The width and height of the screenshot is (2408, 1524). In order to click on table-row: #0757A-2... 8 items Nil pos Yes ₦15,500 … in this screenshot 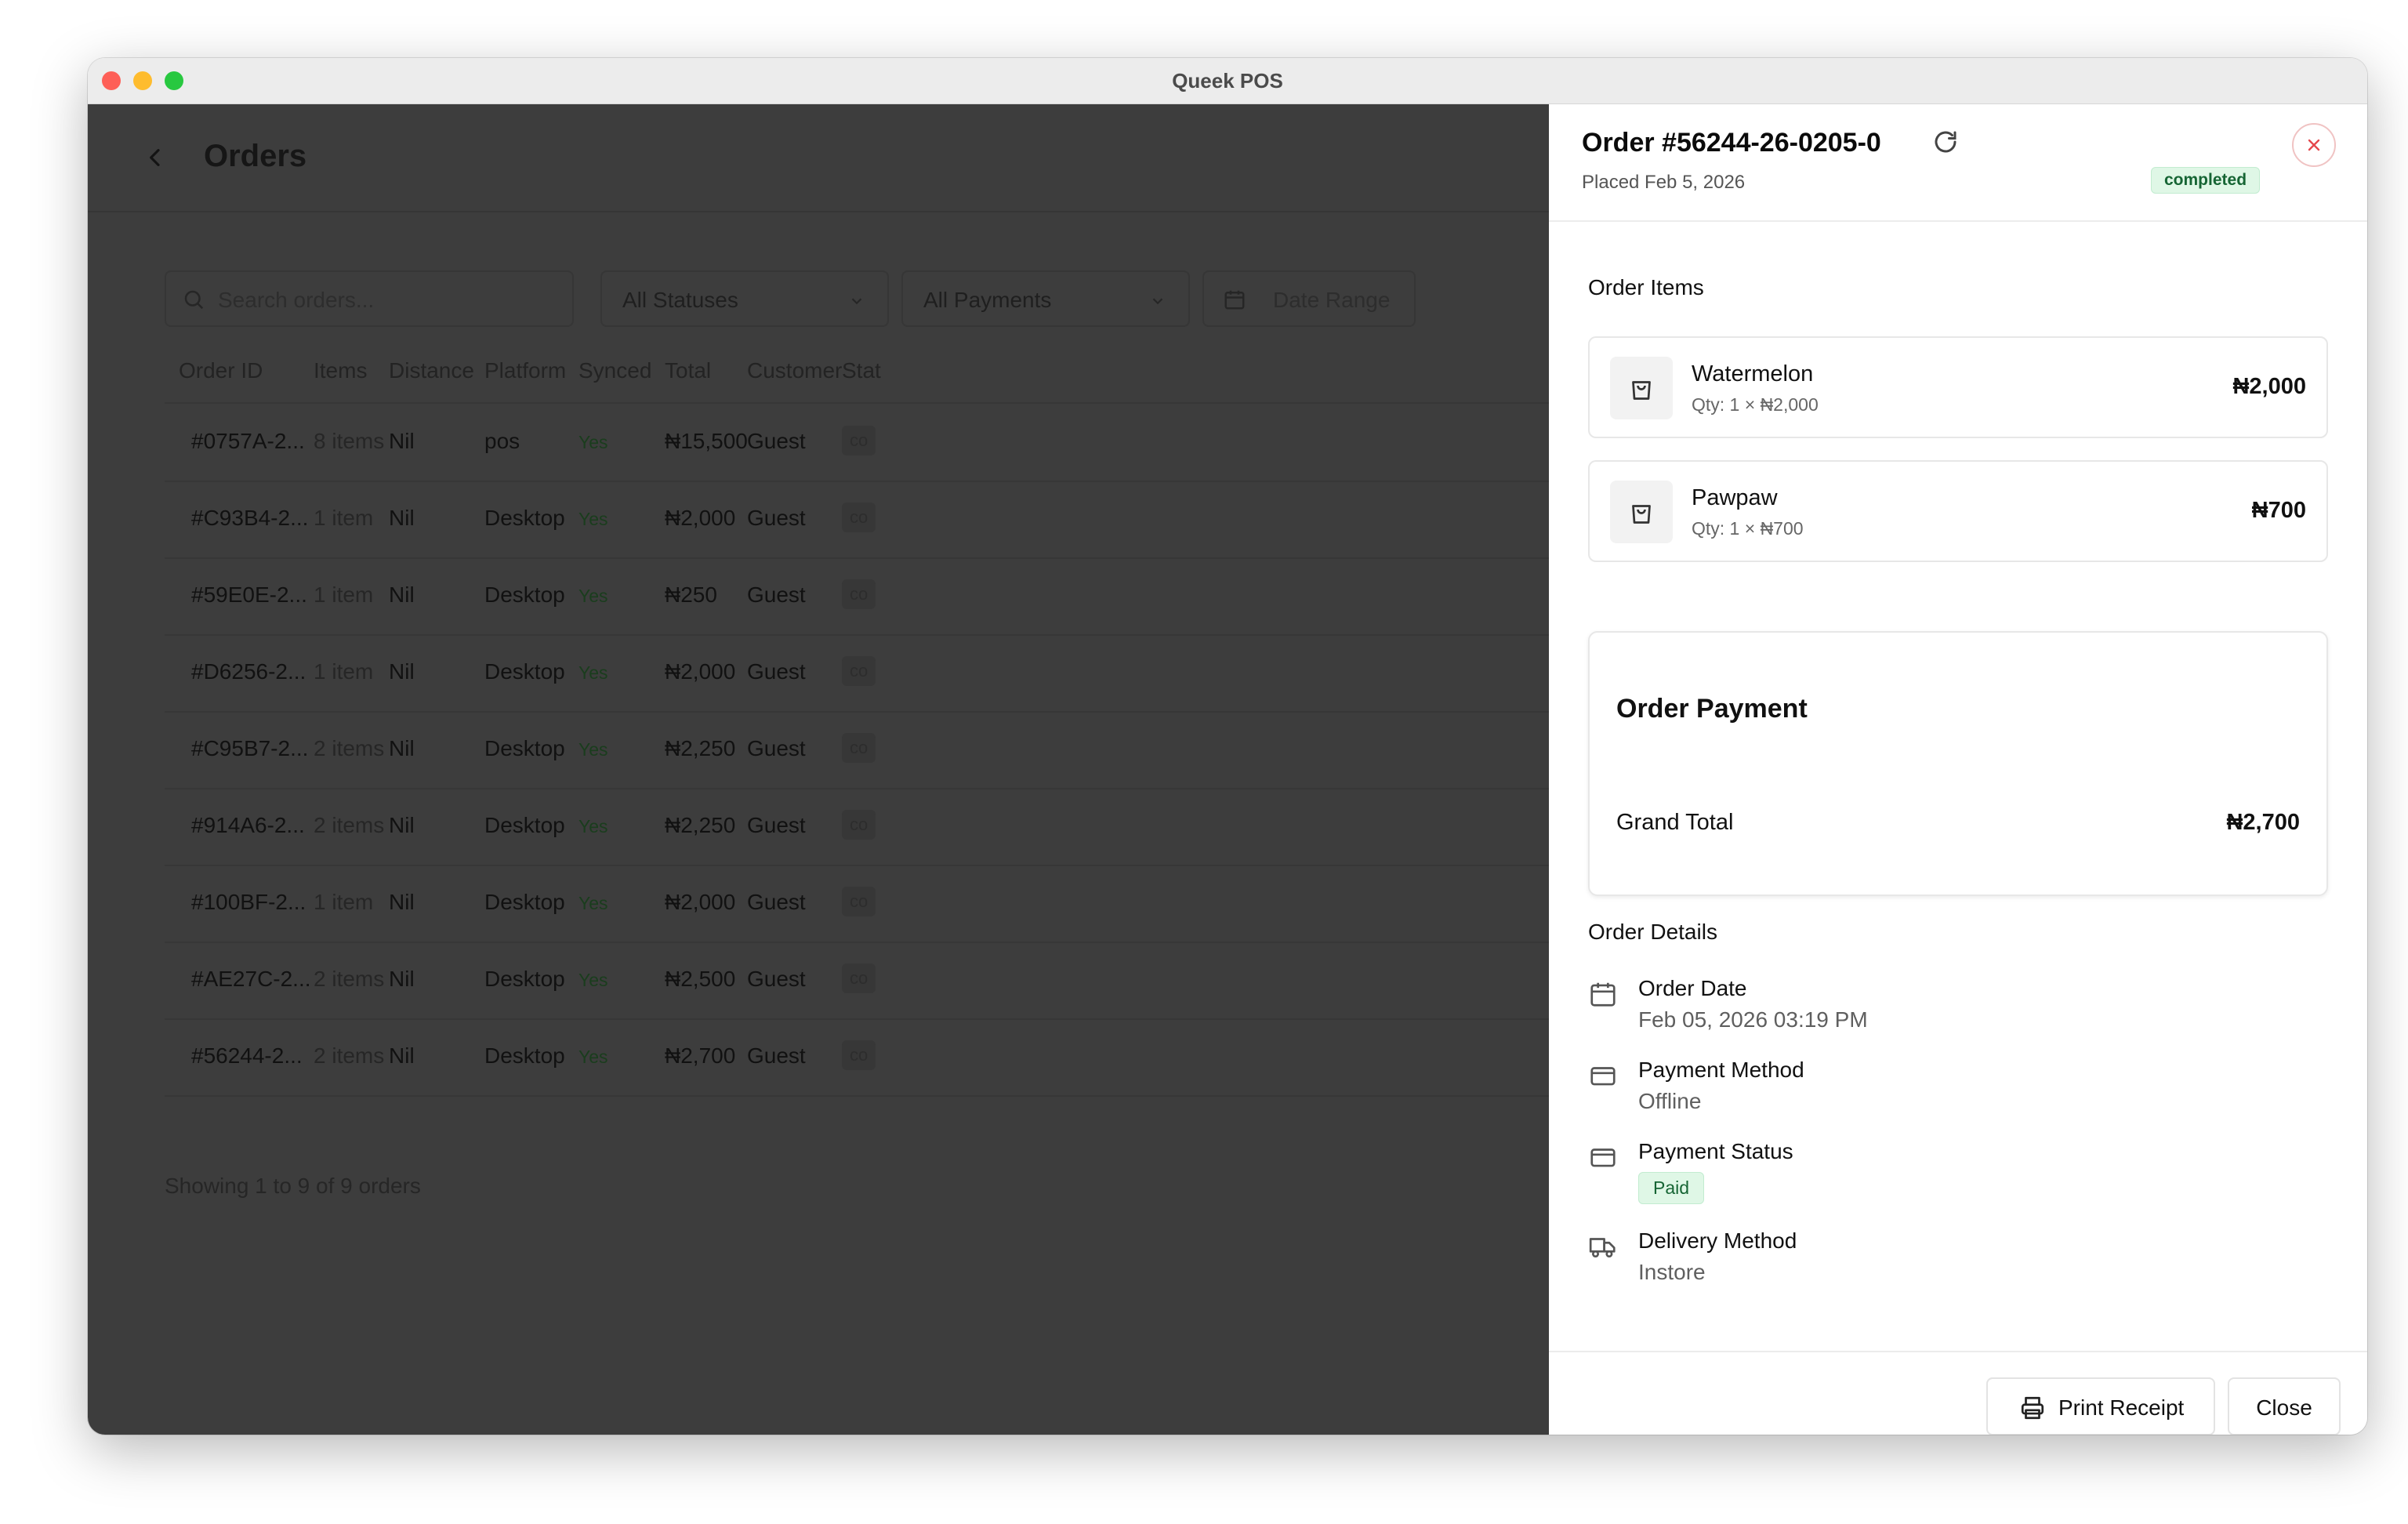, I will do `click(857, 443)`.